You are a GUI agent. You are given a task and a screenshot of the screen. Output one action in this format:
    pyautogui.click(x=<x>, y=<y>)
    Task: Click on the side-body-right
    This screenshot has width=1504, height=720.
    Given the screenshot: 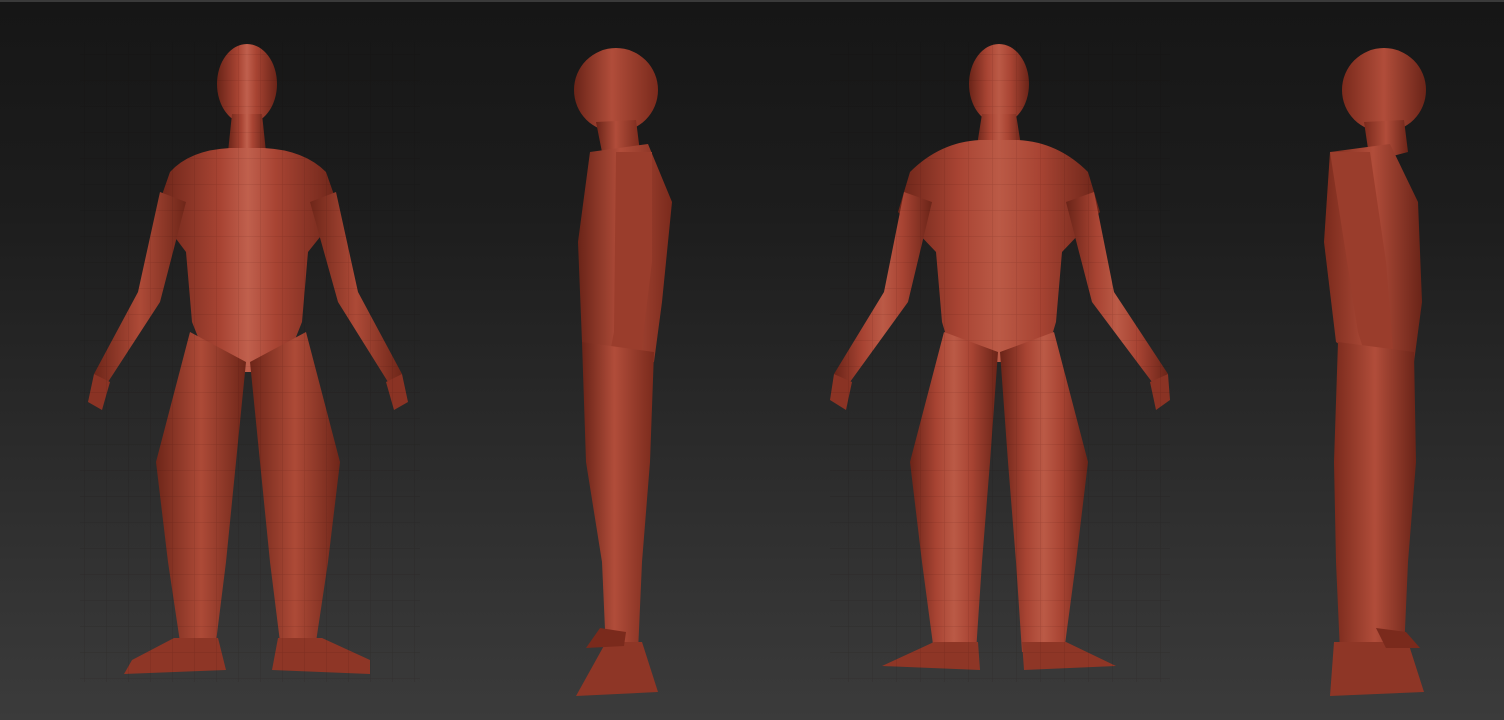 What is the action you would take?
    pyautogui.click(x=1375, y=372)
    